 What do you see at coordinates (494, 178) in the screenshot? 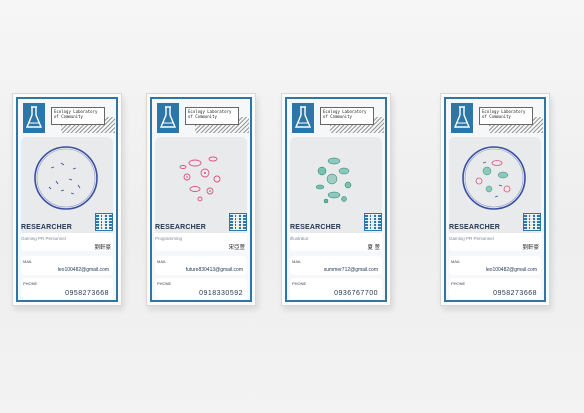
I see `mixed-petri-art` at bounding box center [494, 178].